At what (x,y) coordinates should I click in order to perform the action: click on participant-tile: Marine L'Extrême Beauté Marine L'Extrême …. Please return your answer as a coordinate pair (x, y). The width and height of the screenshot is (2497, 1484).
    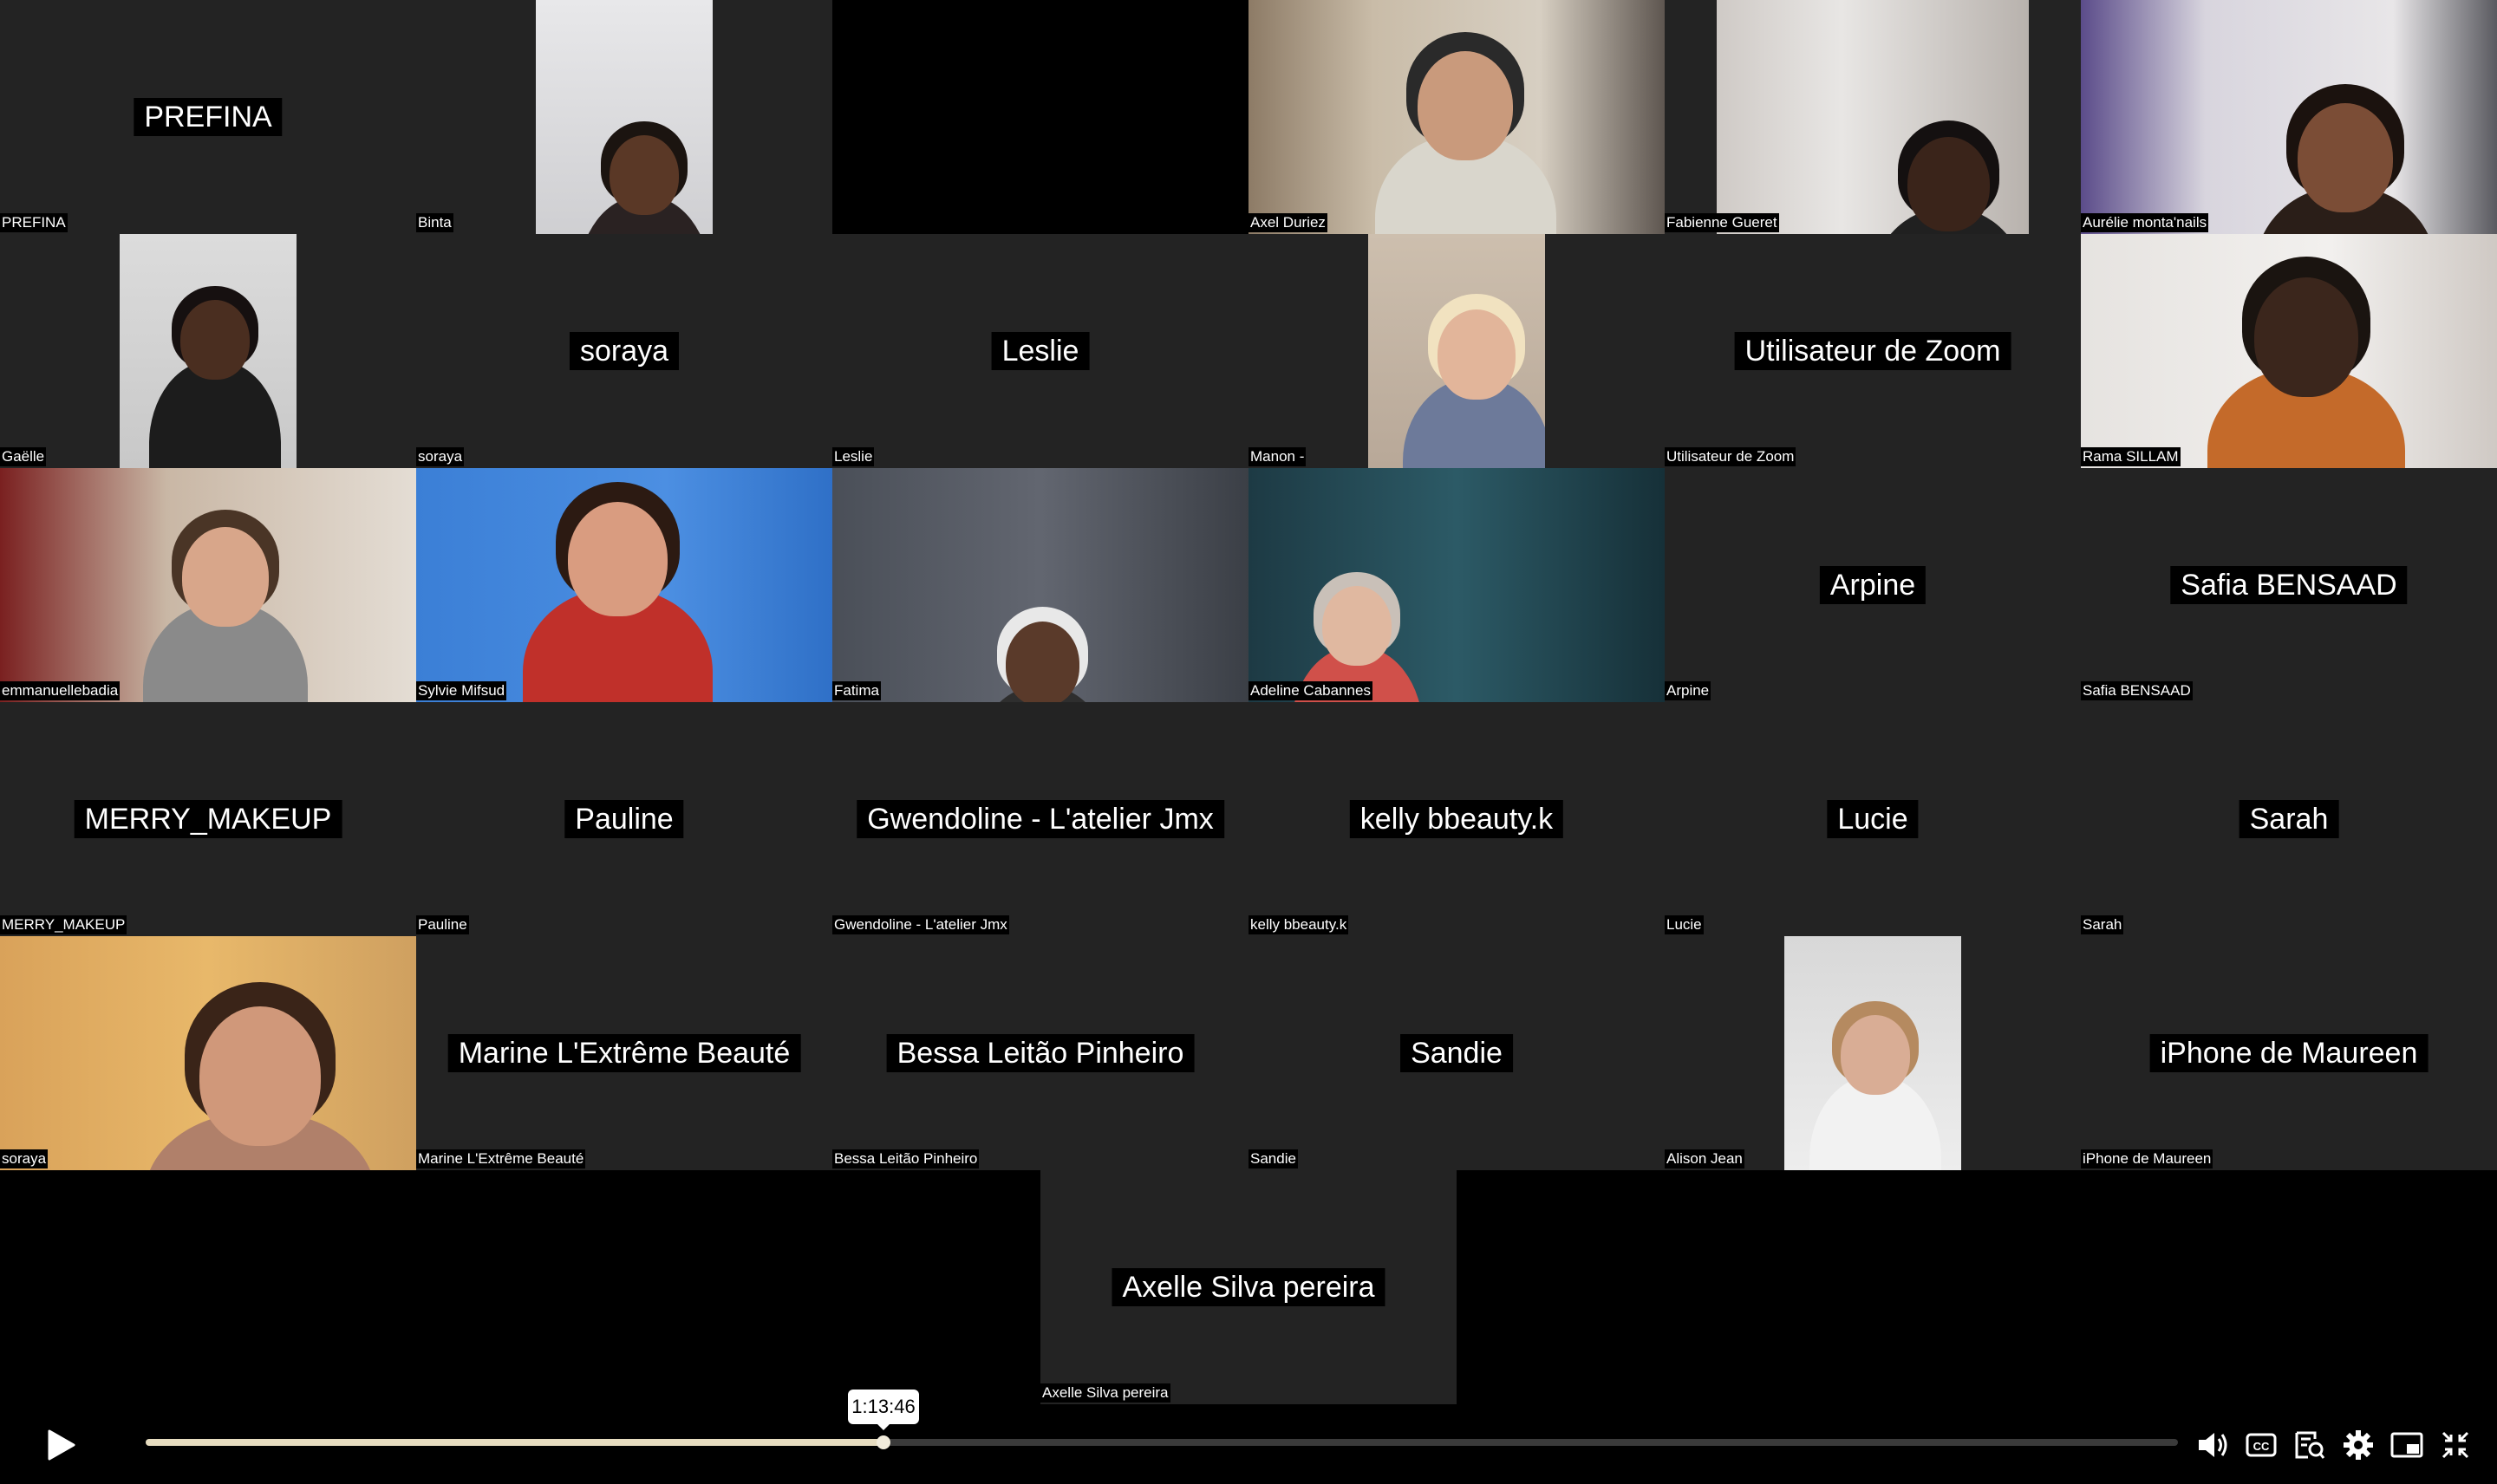
    Looking at the image, I should click on (624, 1053).